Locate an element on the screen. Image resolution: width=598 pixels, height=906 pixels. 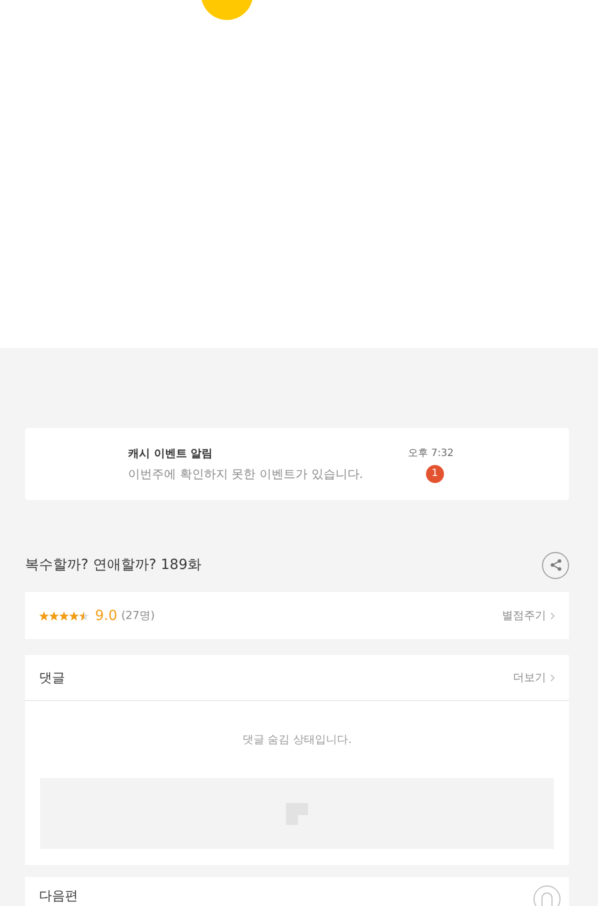
comments-title: 댓글 is located at coordinates (52, 678).